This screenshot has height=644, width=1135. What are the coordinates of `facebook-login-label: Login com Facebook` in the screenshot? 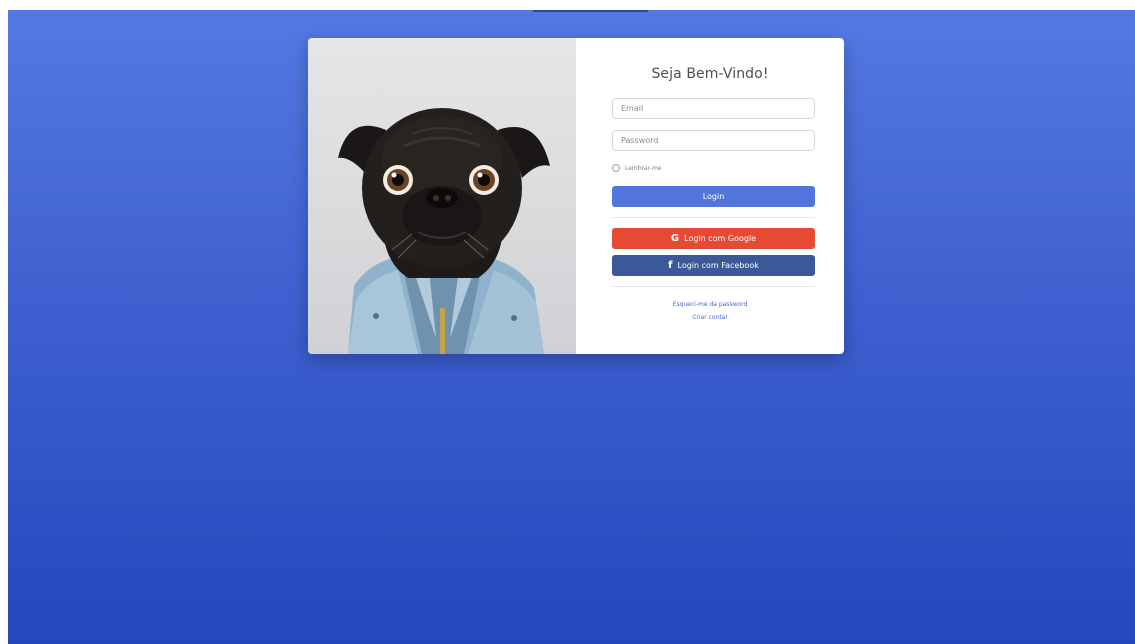 It's located at (718, 265).